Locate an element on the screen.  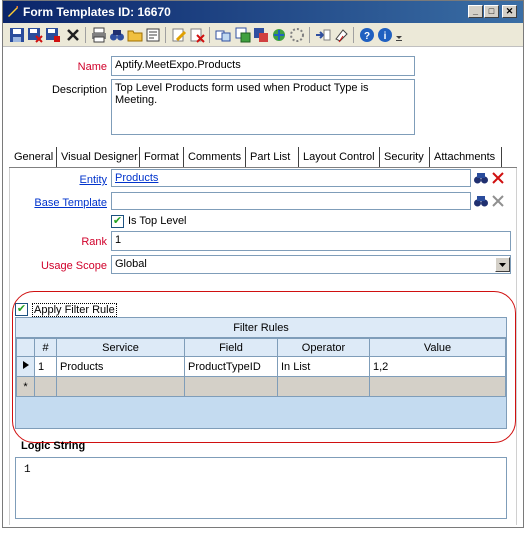
title-bar: Form Templates ID: 16670 _ □ ✕ is located at coordinates (263, 12).